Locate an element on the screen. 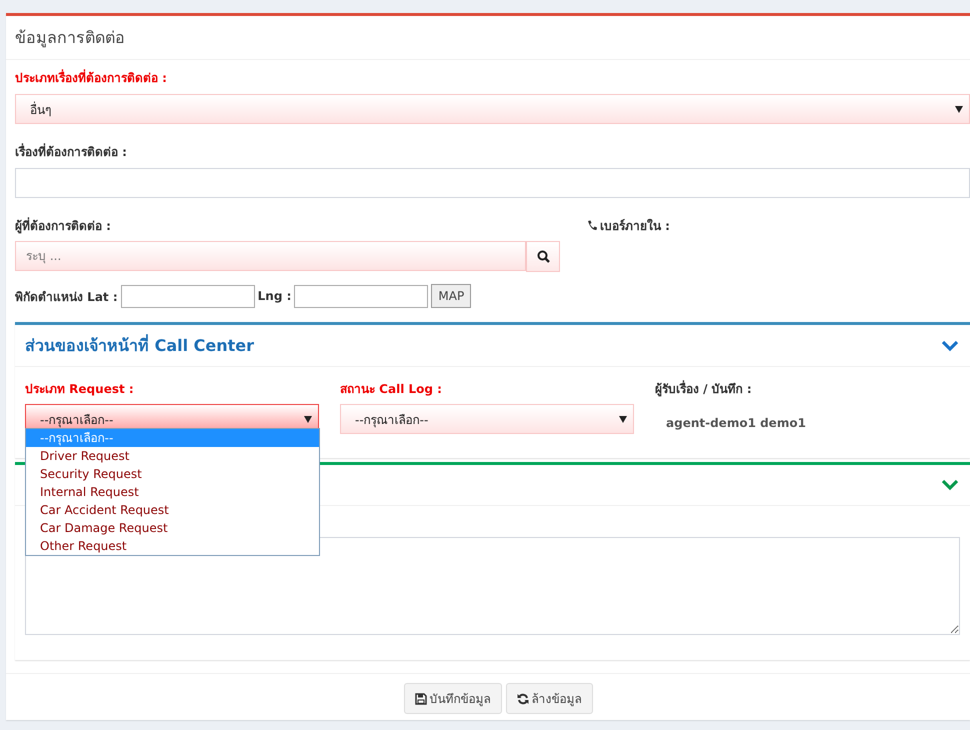  field-label: สถานะ Call Log : is located at coordinates (391, 389).